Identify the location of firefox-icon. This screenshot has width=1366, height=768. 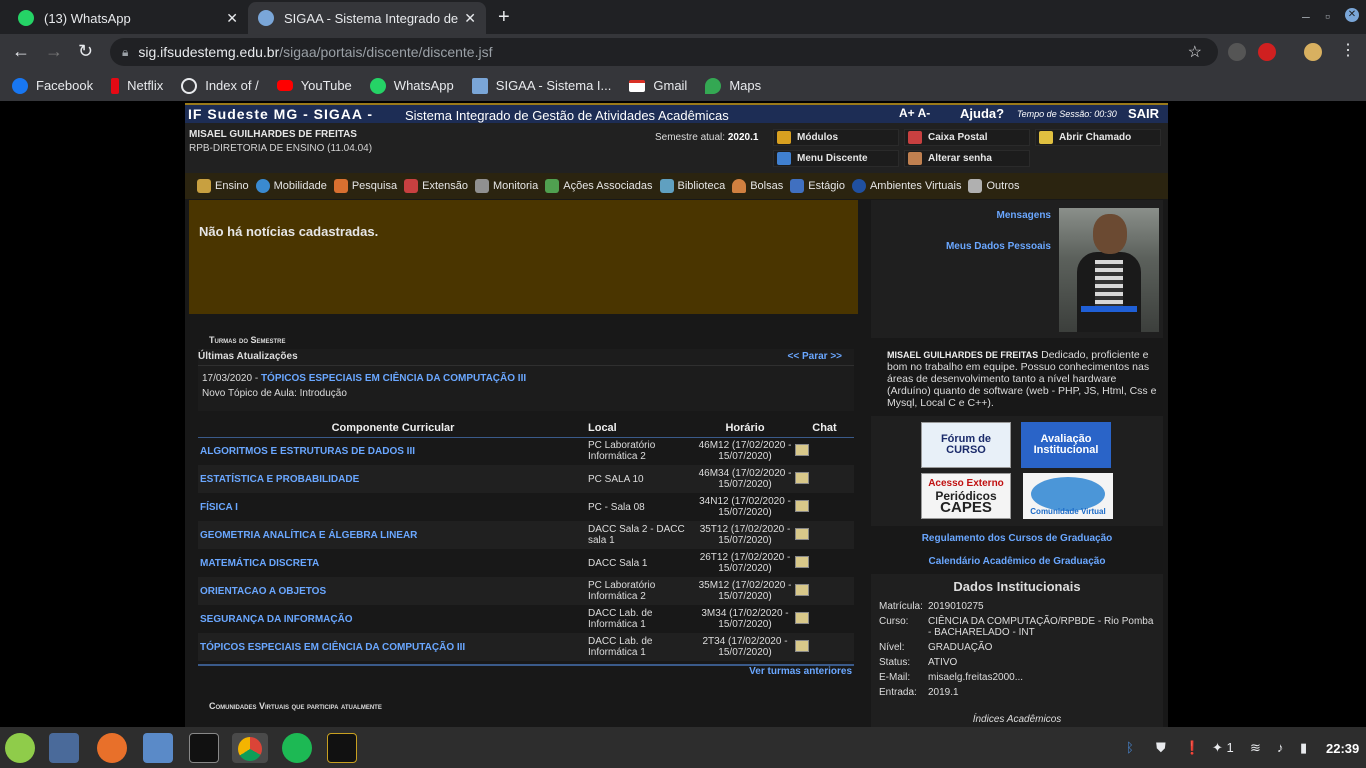
(112, 748).